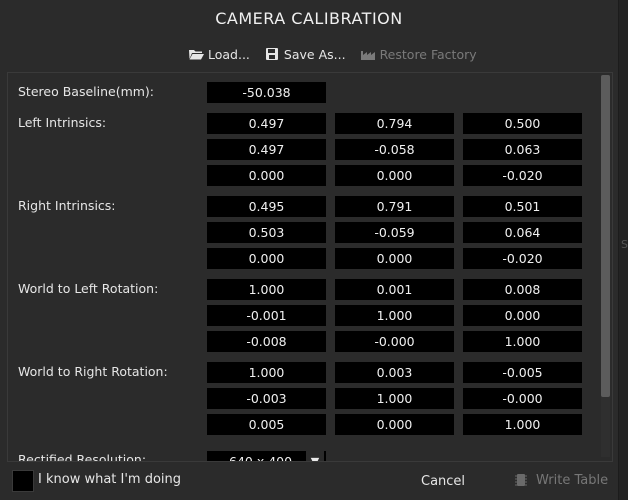 Image resolution: width=628 pixels, height=500 pixels. Describe the element at coordinates (394, 424) in the screenshot. I see `world-right-rotation-cell: 0.000` at that location.